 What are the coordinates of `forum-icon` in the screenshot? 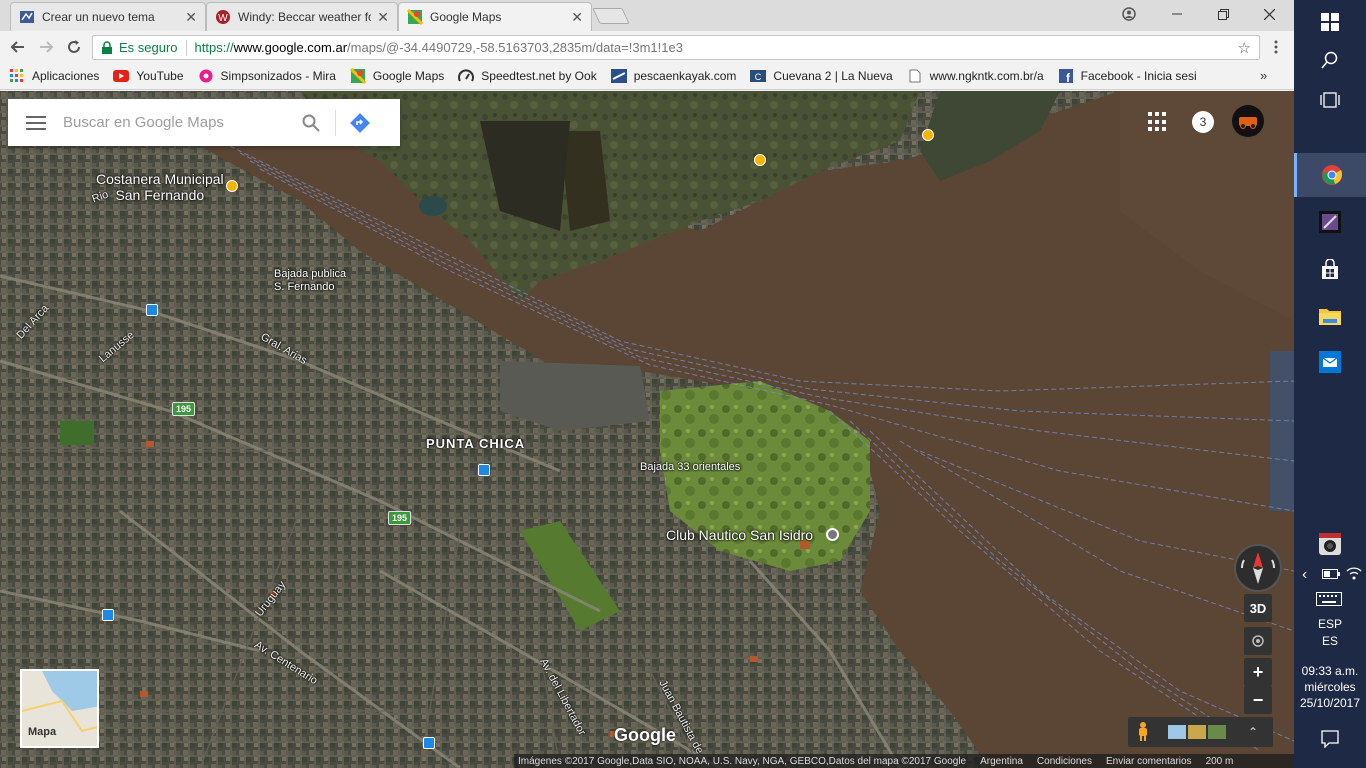 It's located at (27, 17).